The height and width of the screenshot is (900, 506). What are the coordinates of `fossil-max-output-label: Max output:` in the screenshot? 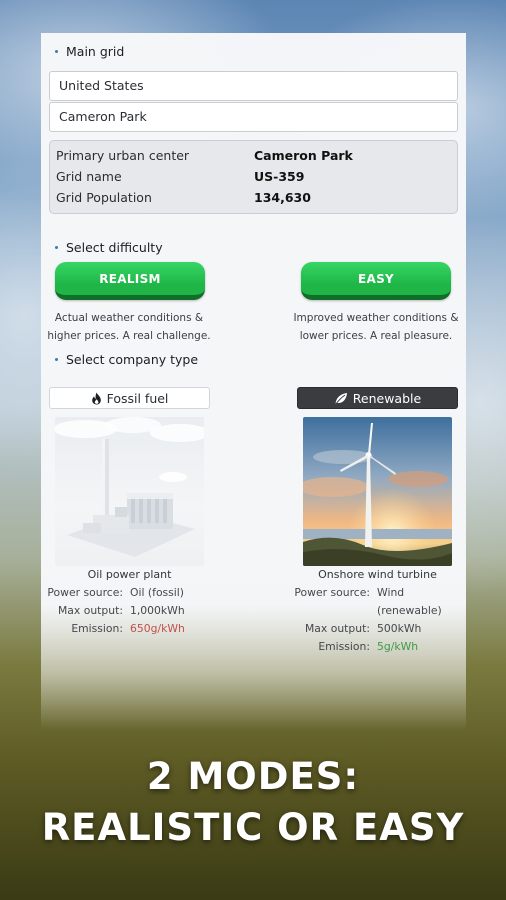 It's located at (90, 610).